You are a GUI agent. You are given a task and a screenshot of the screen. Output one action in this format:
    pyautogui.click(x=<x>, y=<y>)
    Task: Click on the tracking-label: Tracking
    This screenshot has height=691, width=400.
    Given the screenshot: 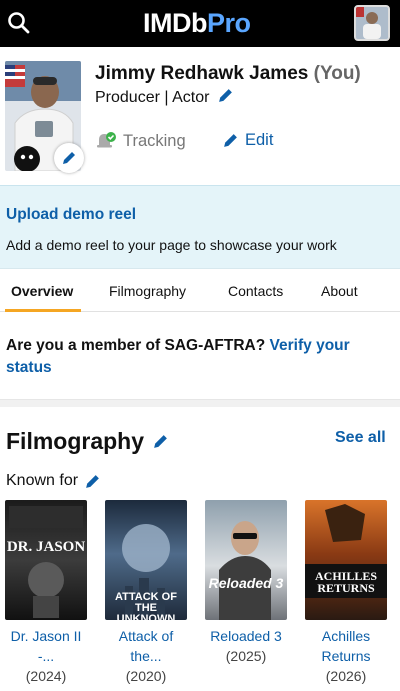 What is the action you would take?
    pyautogui.click(x=154, y=140)
    